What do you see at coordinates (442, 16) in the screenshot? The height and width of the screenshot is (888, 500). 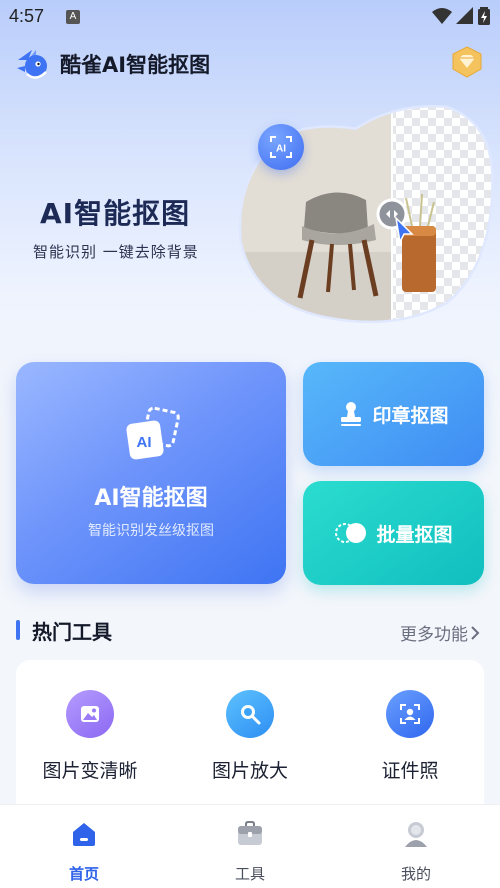 I see `wifi-icon` at bounding box center [442, 16].